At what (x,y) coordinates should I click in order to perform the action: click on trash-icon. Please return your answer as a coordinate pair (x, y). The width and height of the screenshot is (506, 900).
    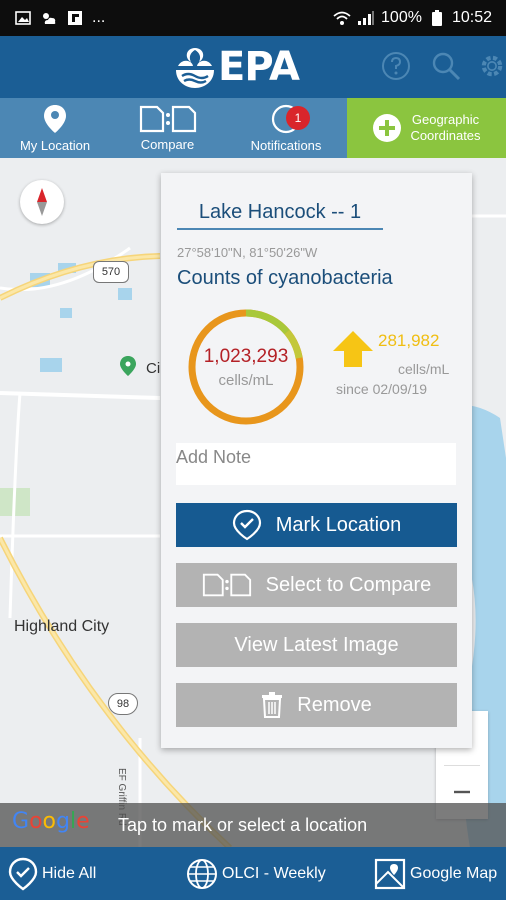
    Looking at the image, I should click on (272, 705).